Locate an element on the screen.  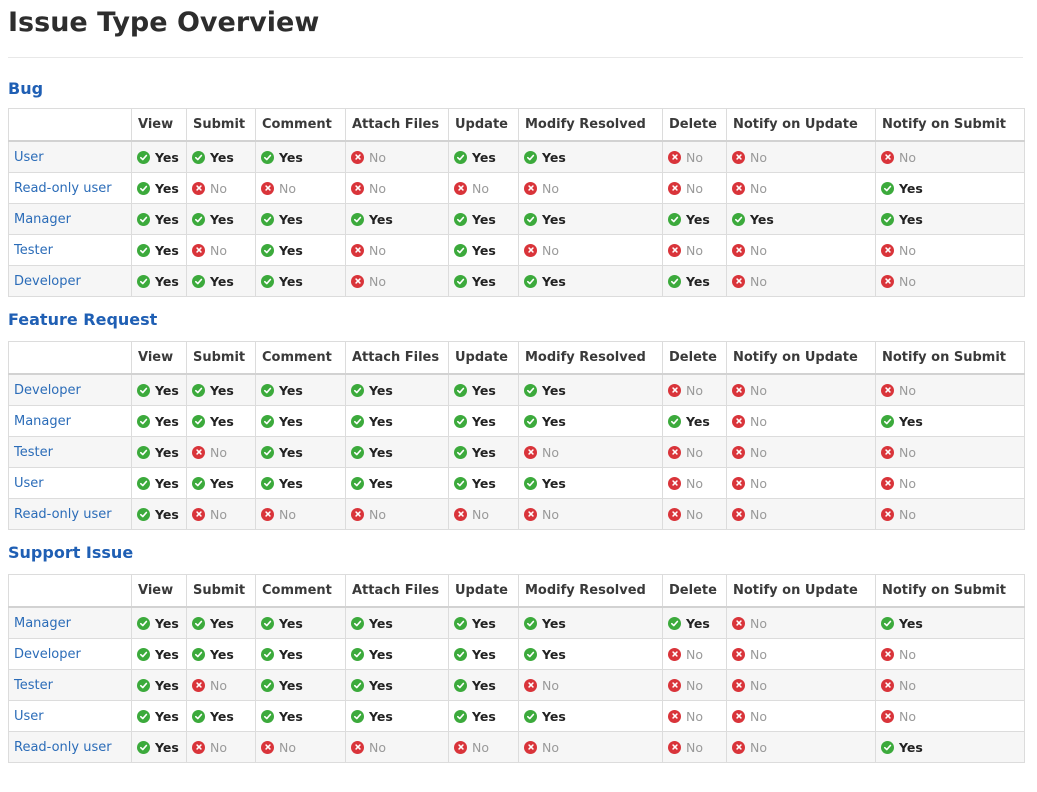
permission-cell-comment: No is located at coordinates (300, 514).